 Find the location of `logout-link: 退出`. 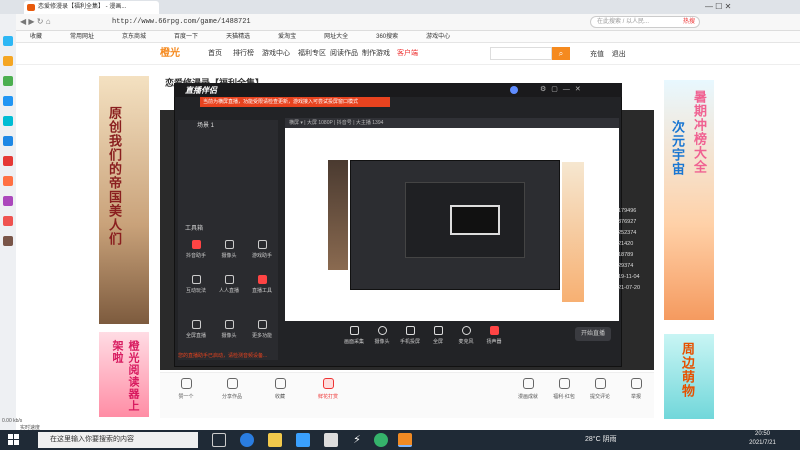

logout-link: 退出 is located at coordinates (619, 54).